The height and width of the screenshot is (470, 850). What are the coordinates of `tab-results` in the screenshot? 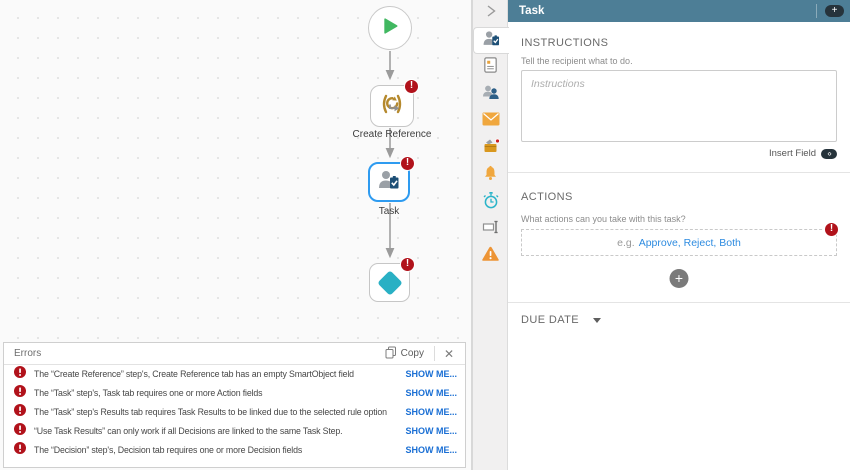 It's located at (490, 148).